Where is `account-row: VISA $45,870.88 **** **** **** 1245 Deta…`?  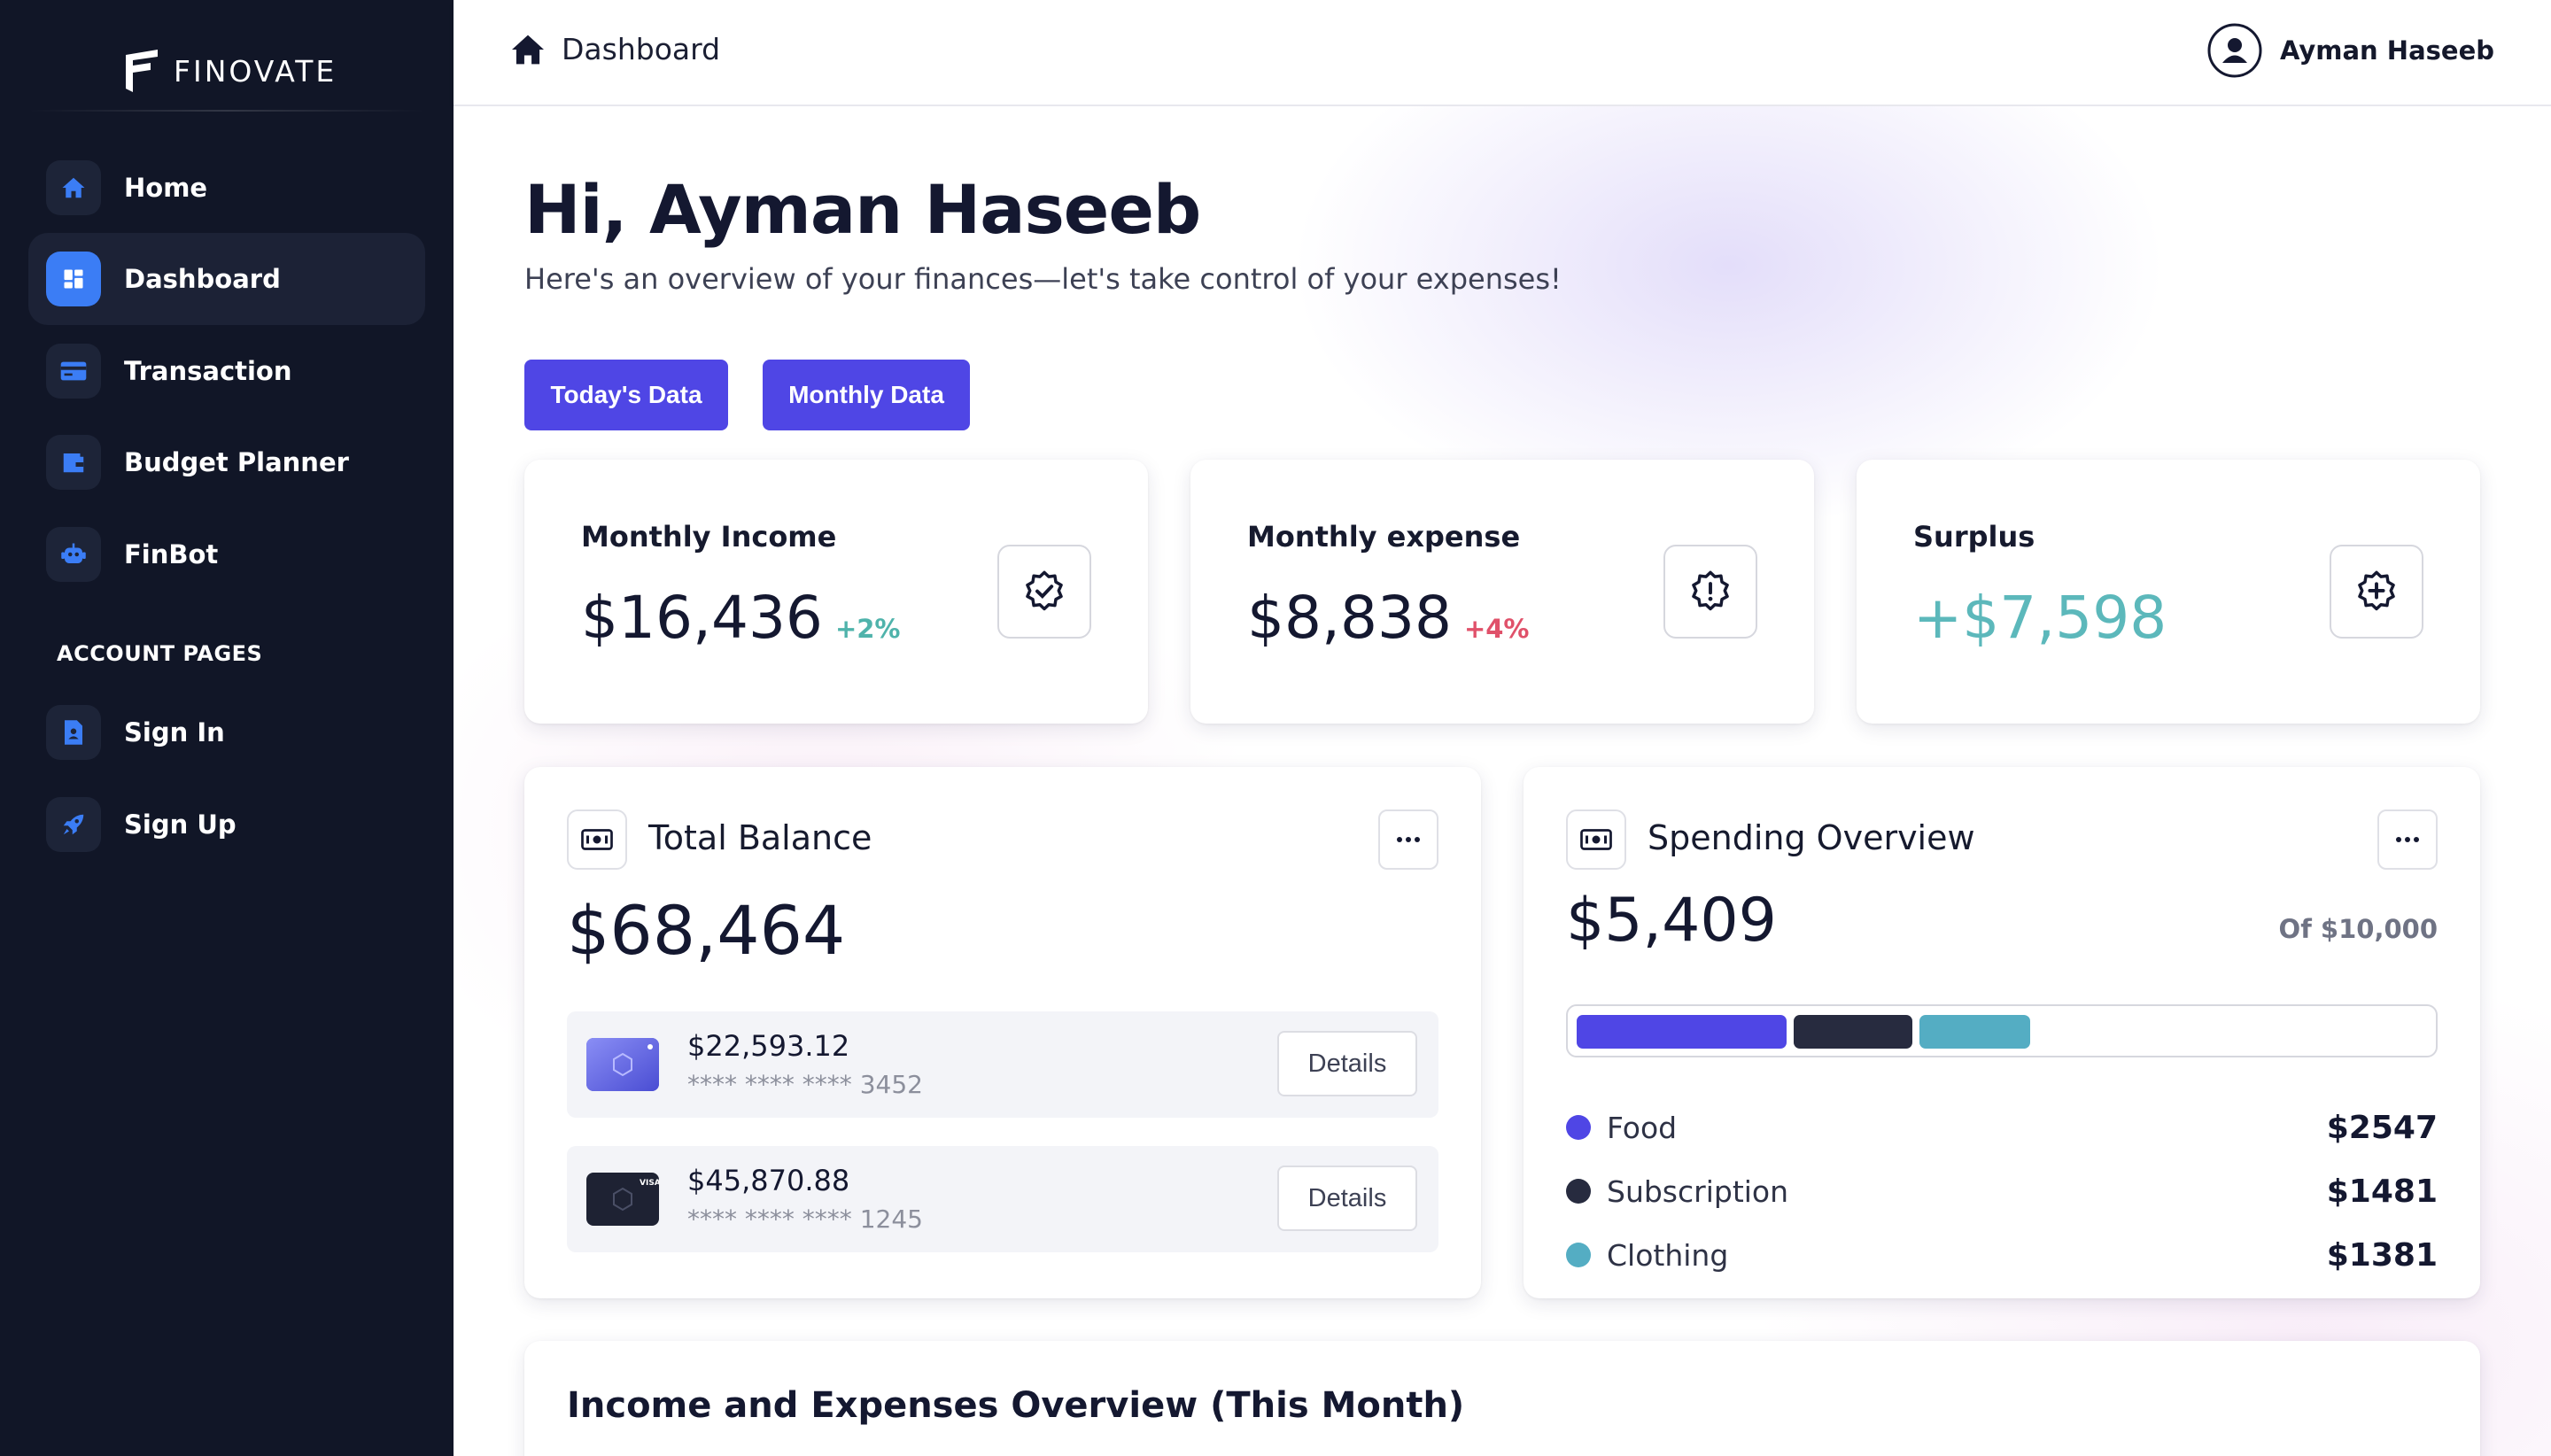 account-row: VISA $45,870.88 **** **** **** 1245 Deta… is located at coordinates (1002, 1199).